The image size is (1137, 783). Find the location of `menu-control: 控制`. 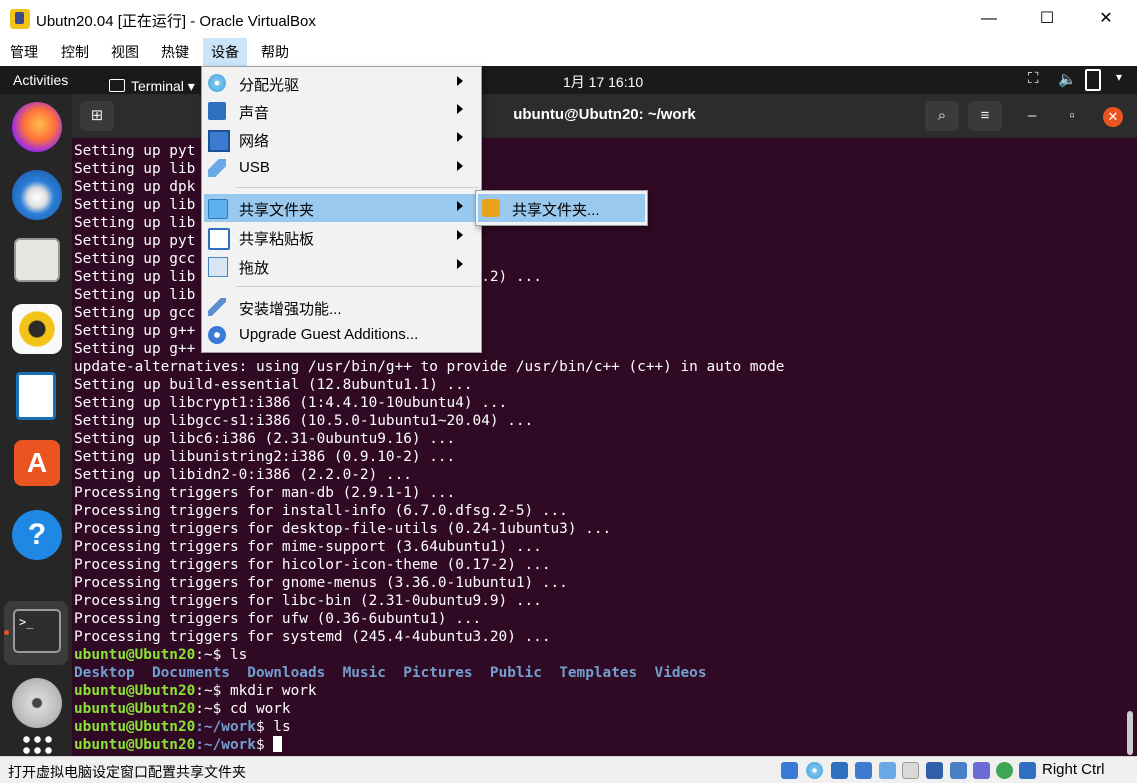

menu-control: 控制 is located at coordinates (75, 52).